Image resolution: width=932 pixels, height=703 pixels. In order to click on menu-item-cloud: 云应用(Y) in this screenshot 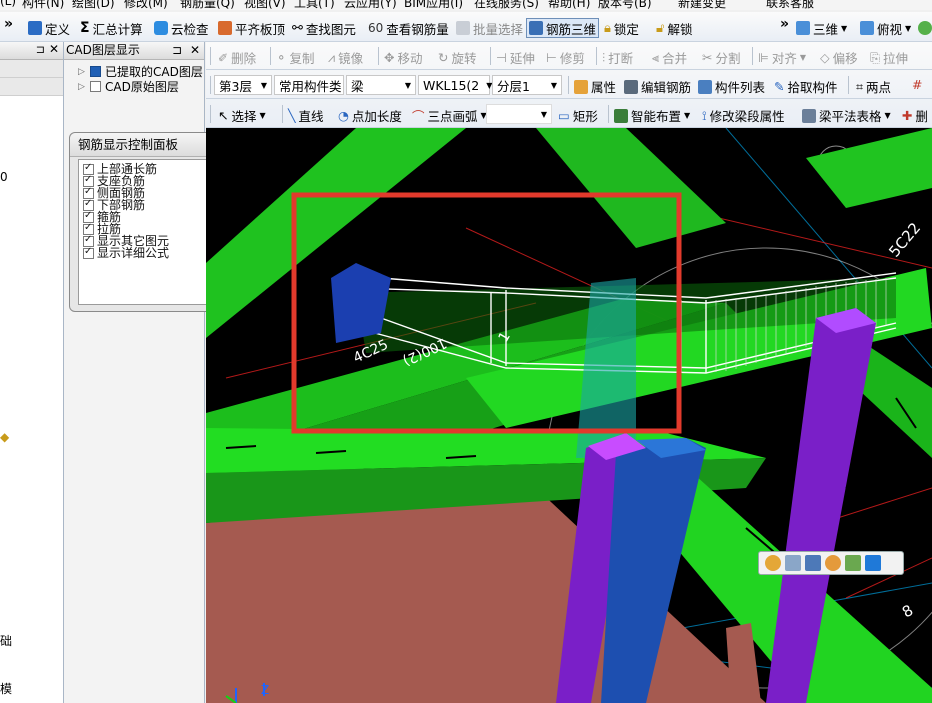, I will do `click(370, 5)`.